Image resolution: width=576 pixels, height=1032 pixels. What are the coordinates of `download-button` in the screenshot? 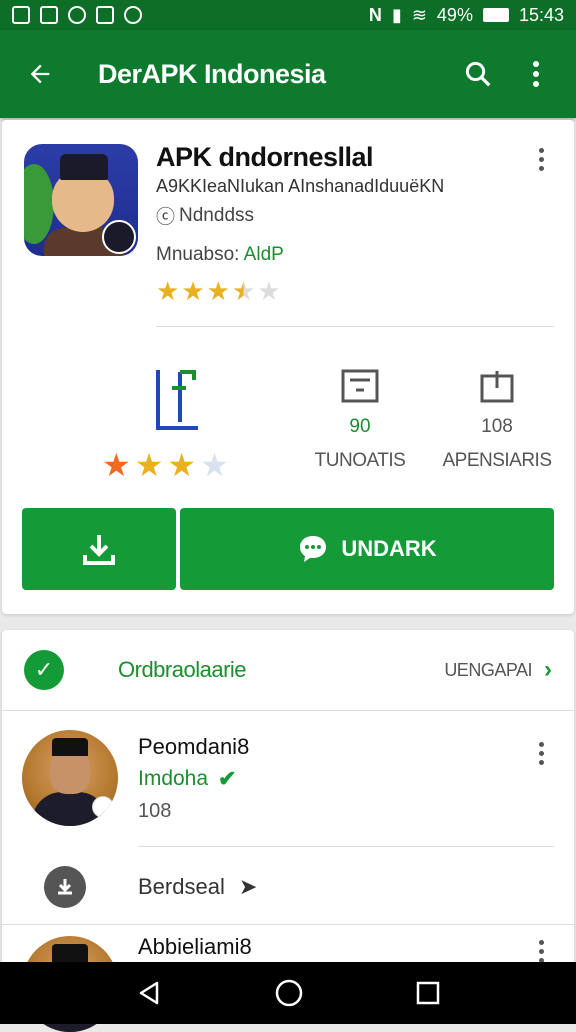 It's located at (99, 549).